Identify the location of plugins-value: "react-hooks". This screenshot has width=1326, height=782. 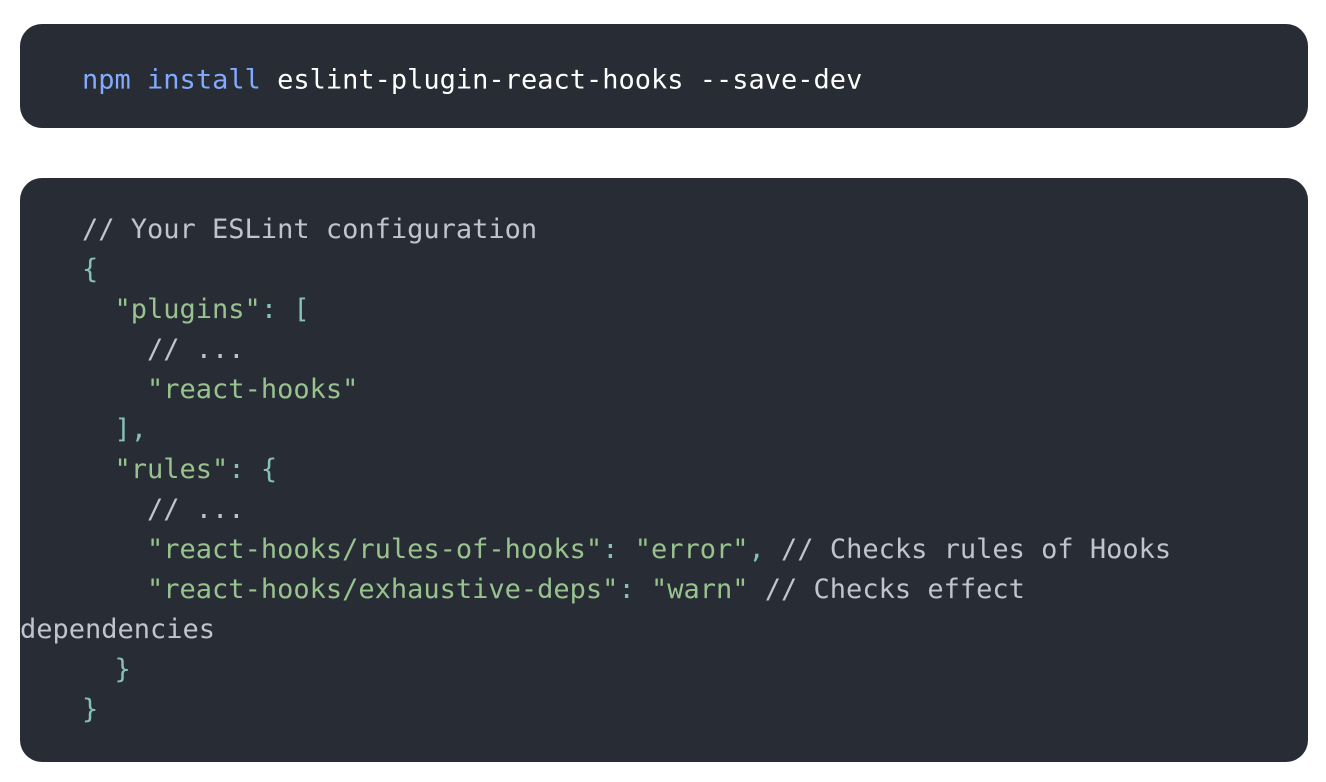
(253, 389).